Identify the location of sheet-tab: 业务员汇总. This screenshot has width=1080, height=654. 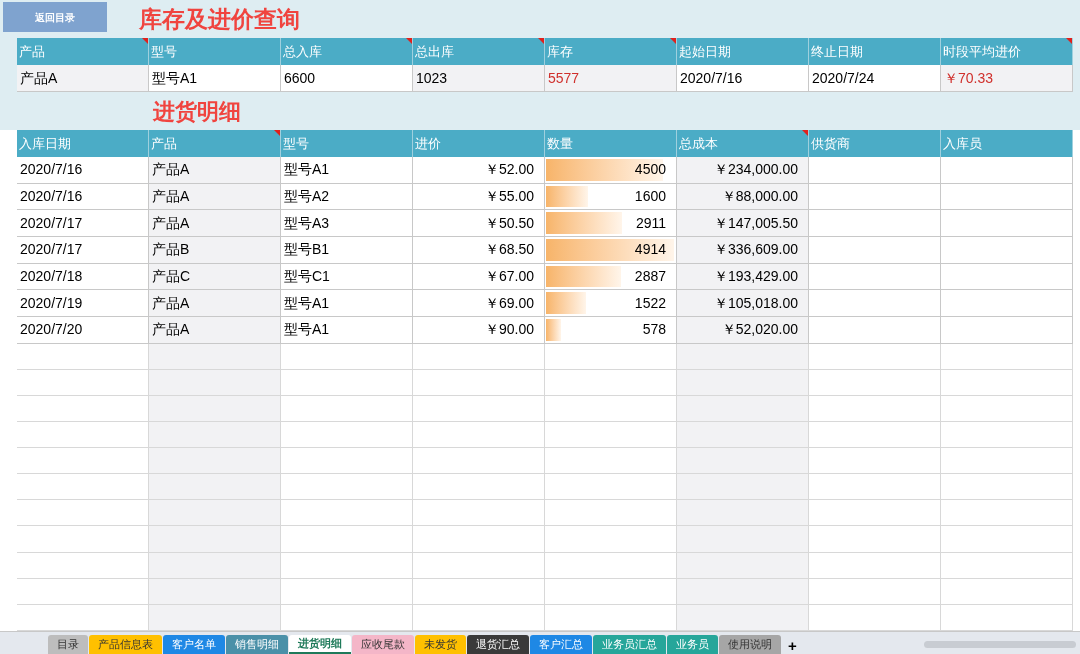
(629, 644).